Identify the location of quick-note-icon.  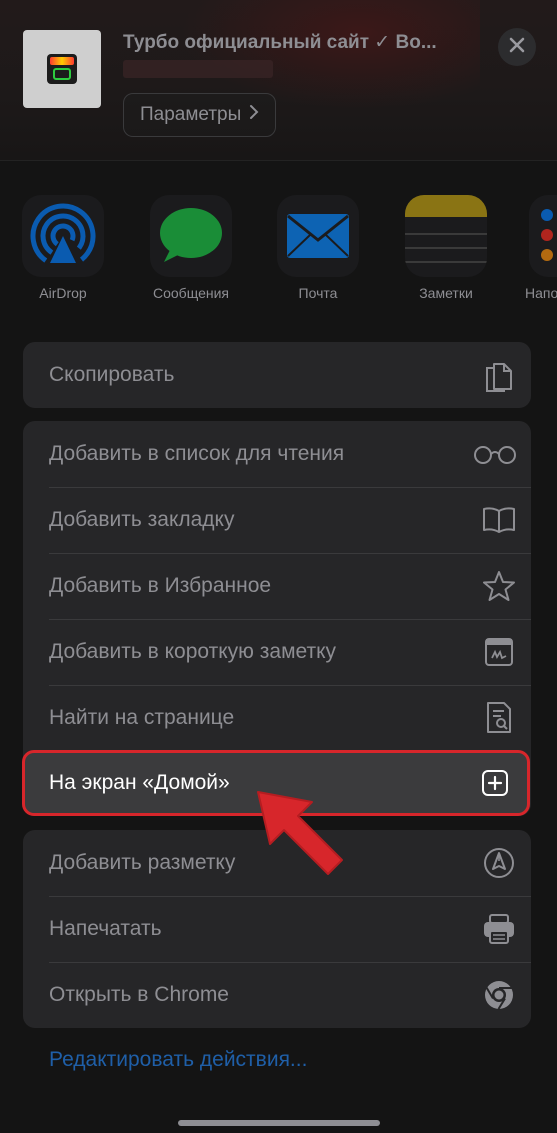
(499, 652).